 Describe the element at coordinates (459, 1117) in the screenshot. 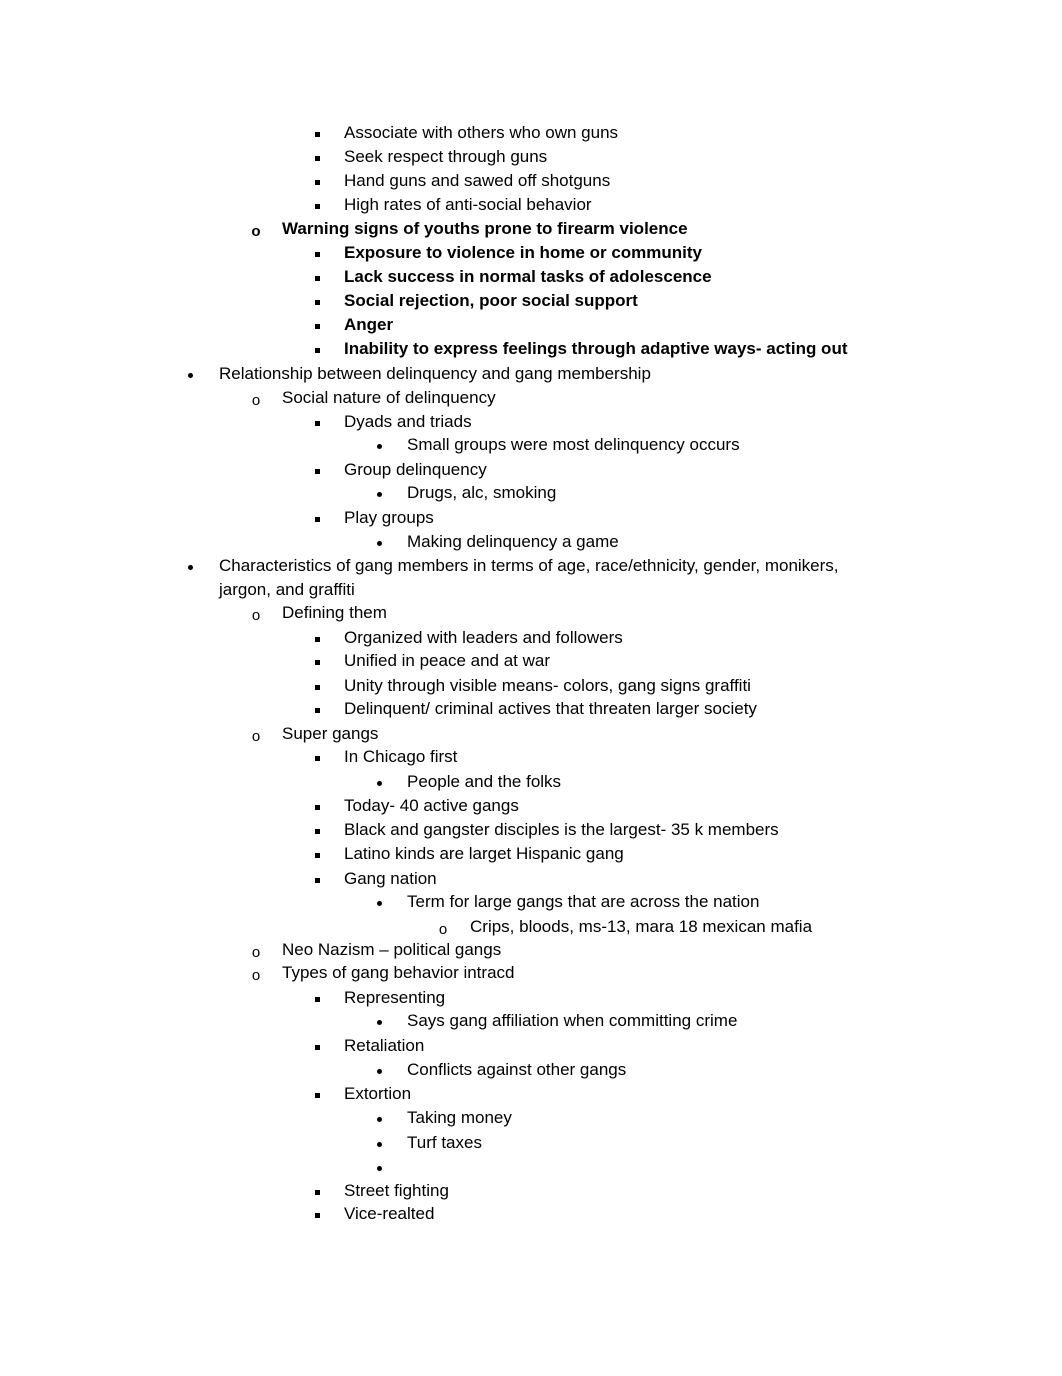

I see `outline-item-text: Taking money` at that location.